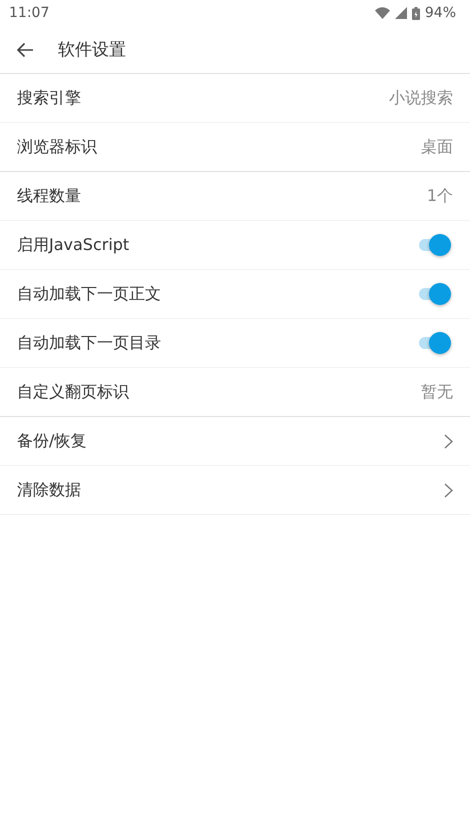  I want to click on signal-icon, so click(400, 13).